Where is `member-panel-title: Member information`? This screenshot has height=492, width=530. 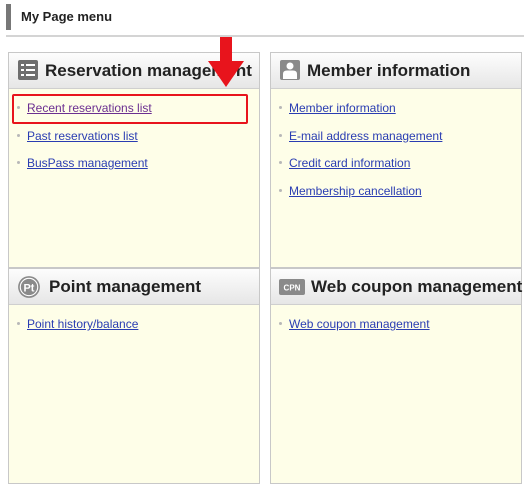
member-panel-title: Member information is located at coordinates (389, 70).